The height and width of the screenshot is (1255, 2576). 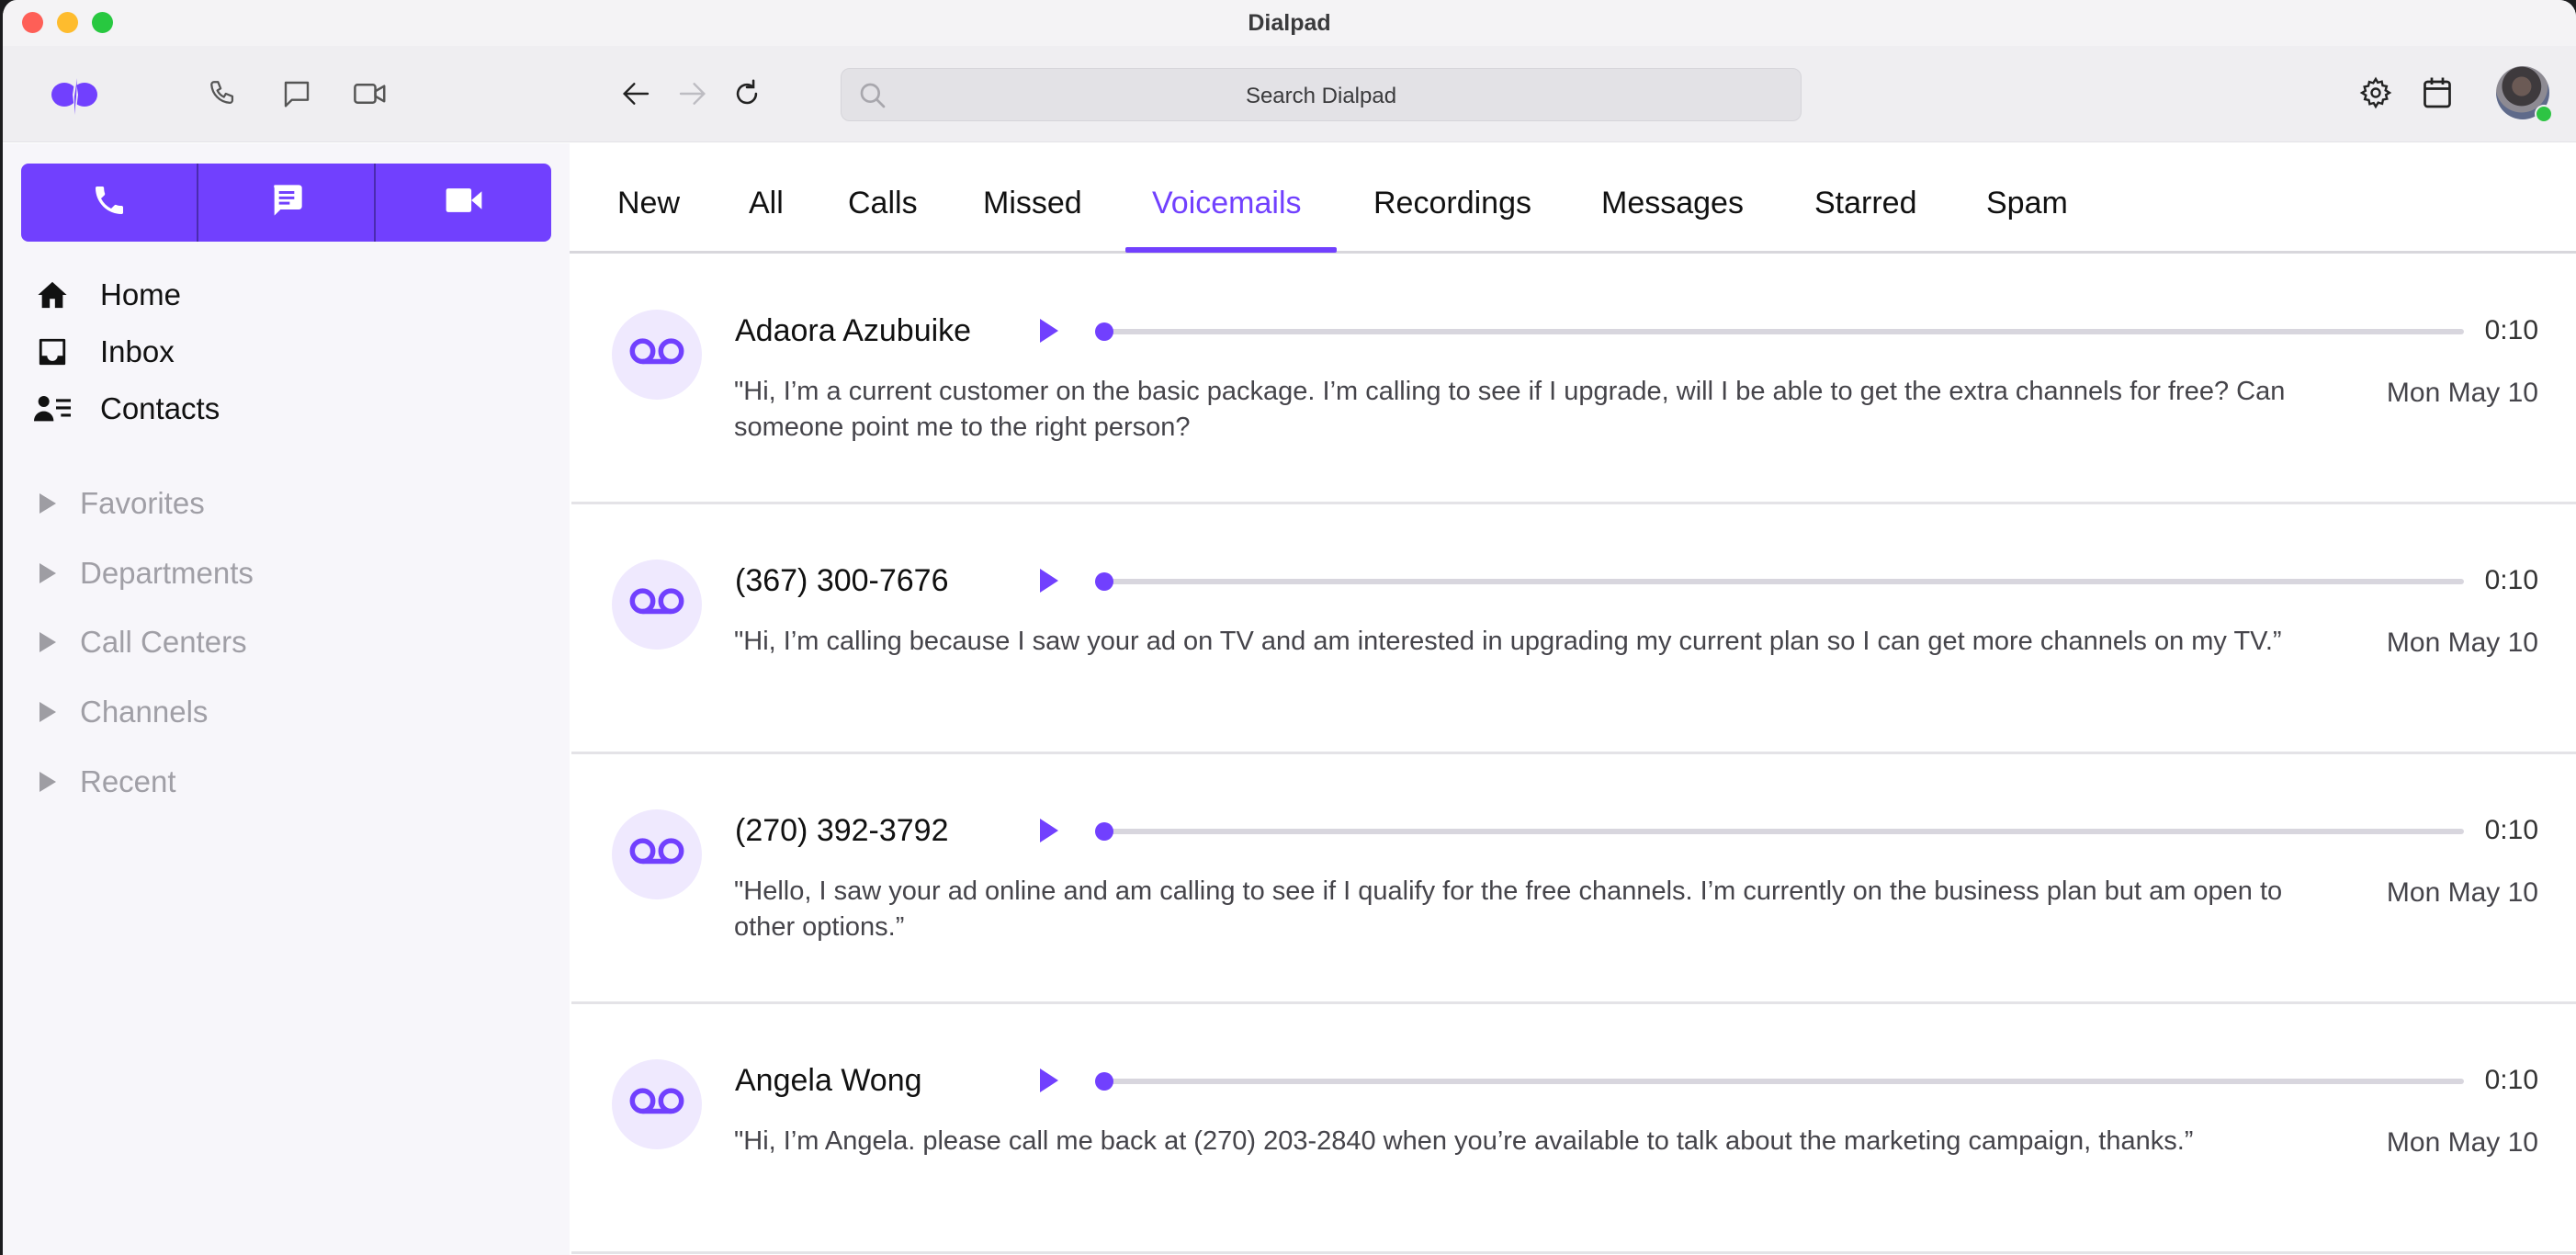 I want to click on tab-missed: Missed, so click(x=1032, y=203).